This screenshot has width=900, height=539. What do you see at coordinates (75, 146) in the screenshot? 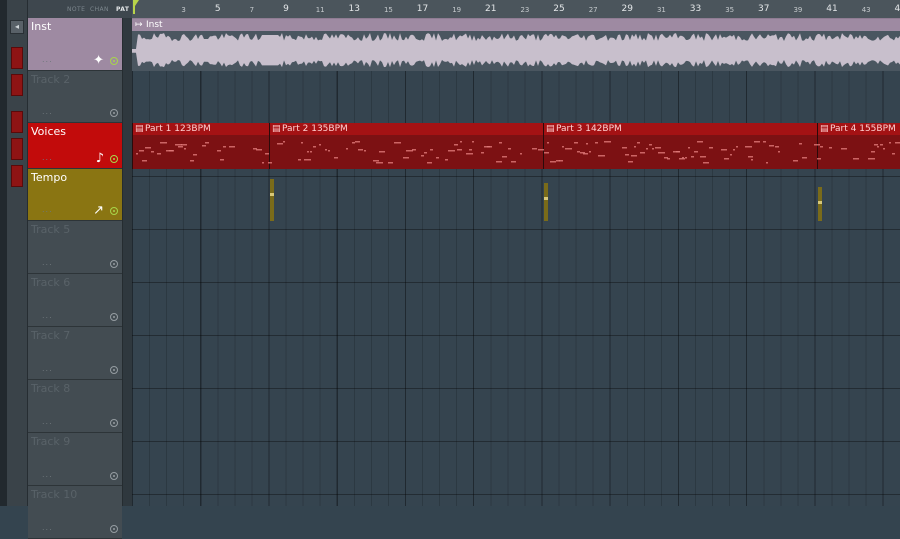
I see `track-header: Voices... ♪` at bounding box center [75, 146].